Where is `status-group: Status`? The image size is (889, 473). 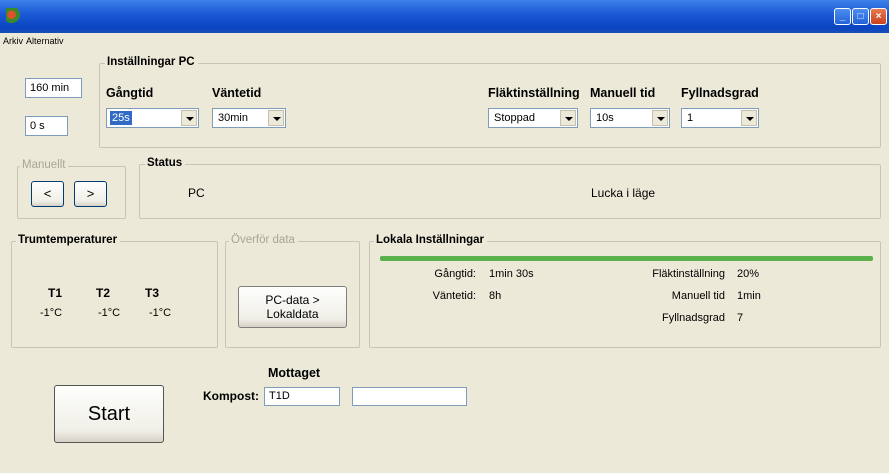 status-group: Status is located at coordinates (510, 188).